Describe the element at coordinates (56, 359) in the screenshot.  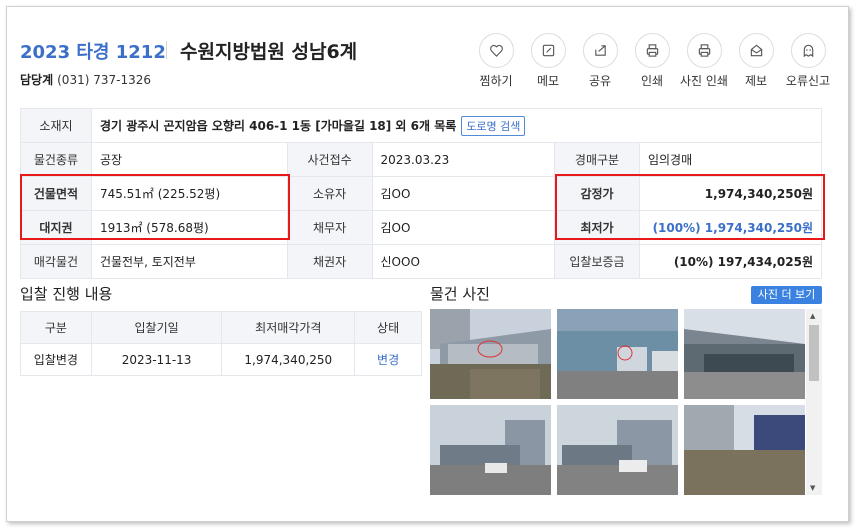
I see `bid-kind: 입찰변경` at that location.